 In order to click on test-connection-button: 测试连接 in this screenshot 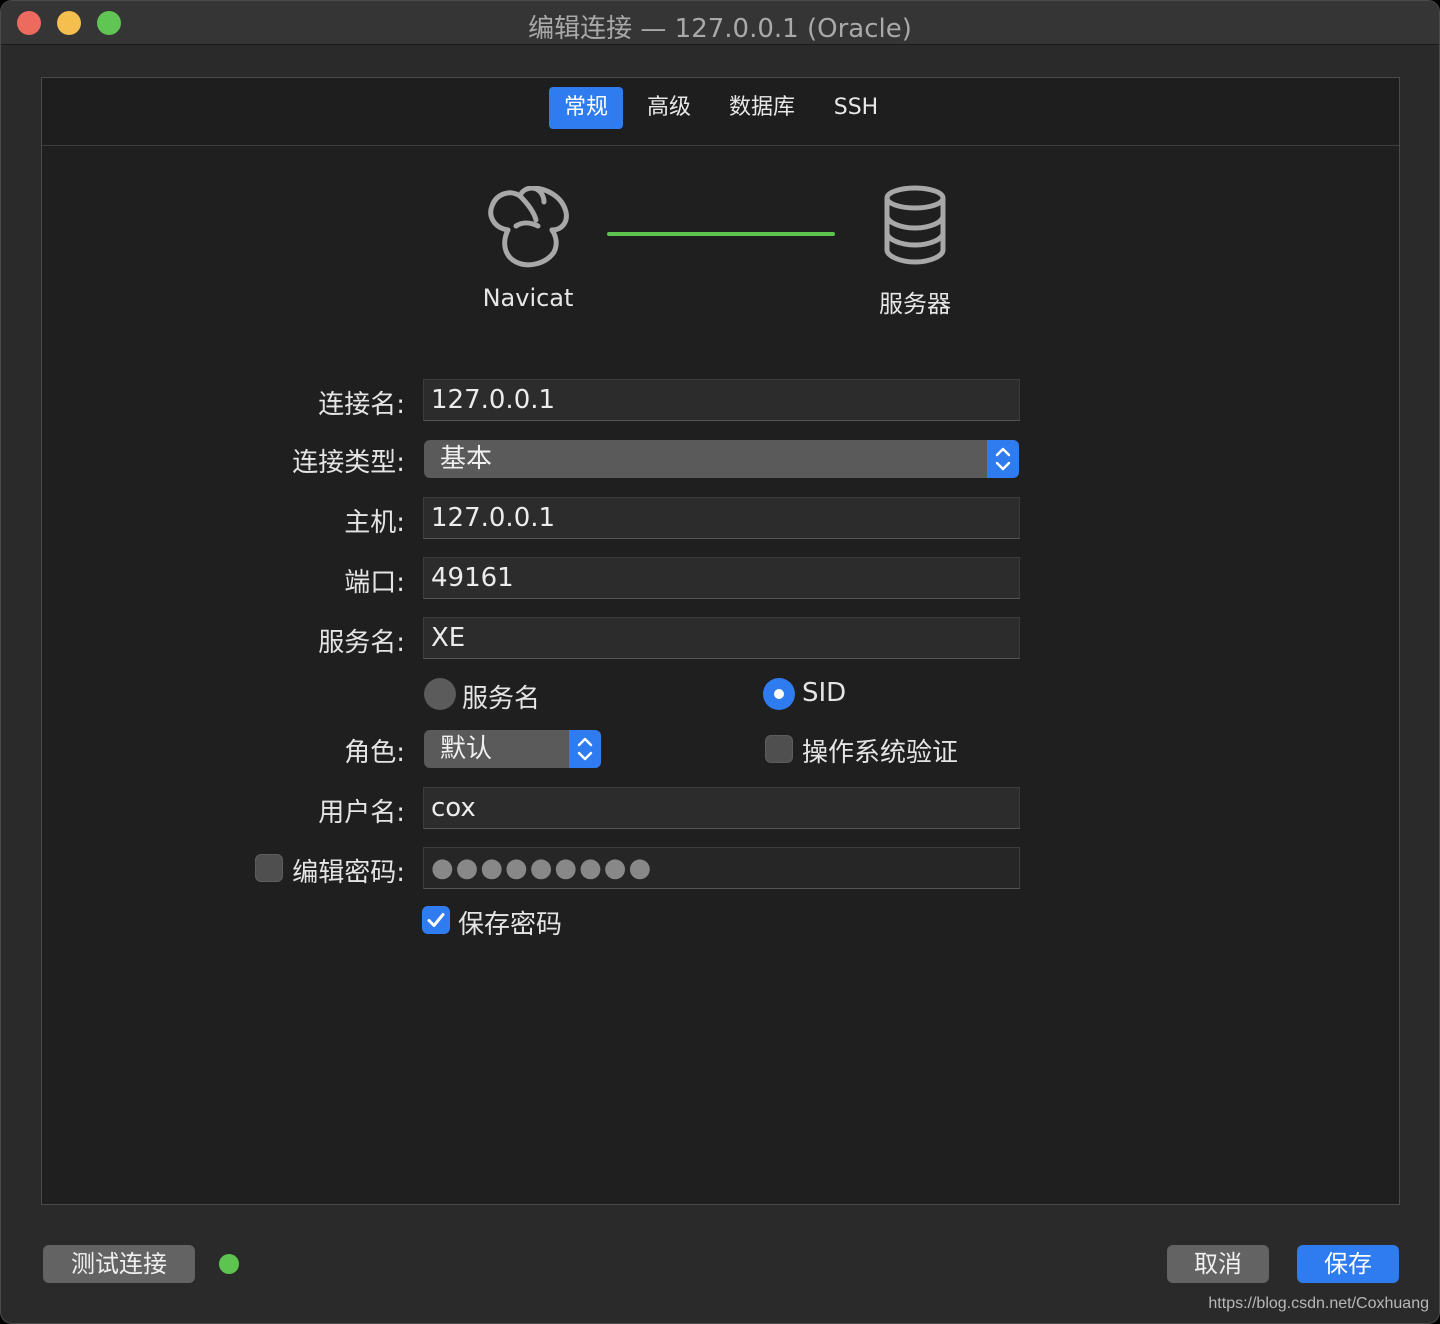, I will do `click(119, 1264)`.